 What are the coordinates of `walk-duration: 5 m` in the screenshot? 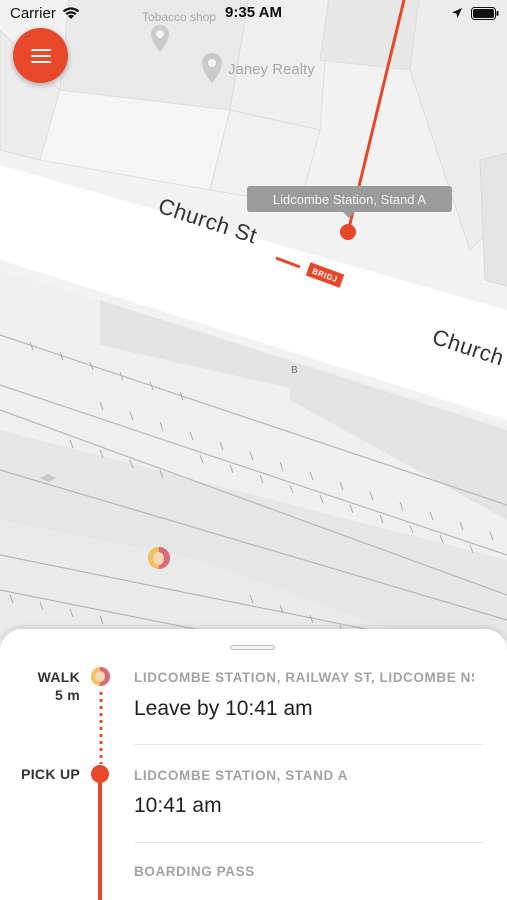 It's located at (67, 695).